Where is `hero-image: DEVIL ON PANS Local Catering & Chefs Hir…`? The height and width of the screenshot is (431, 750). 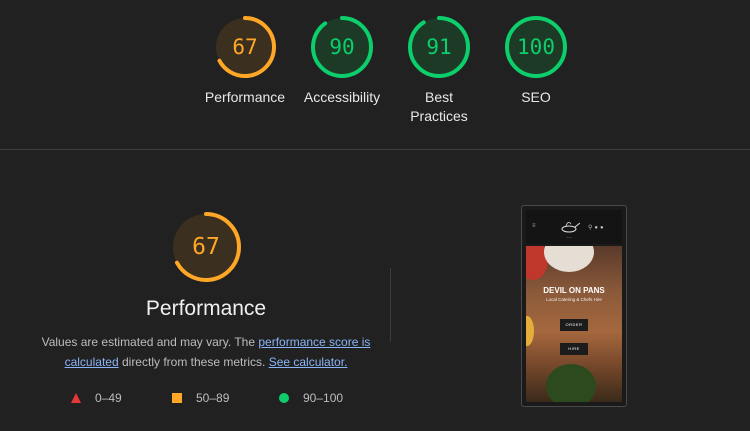
hero-image: DEVIL ON PANS Local Catering & Chefs Hir… is located at coordinates (574, 324).